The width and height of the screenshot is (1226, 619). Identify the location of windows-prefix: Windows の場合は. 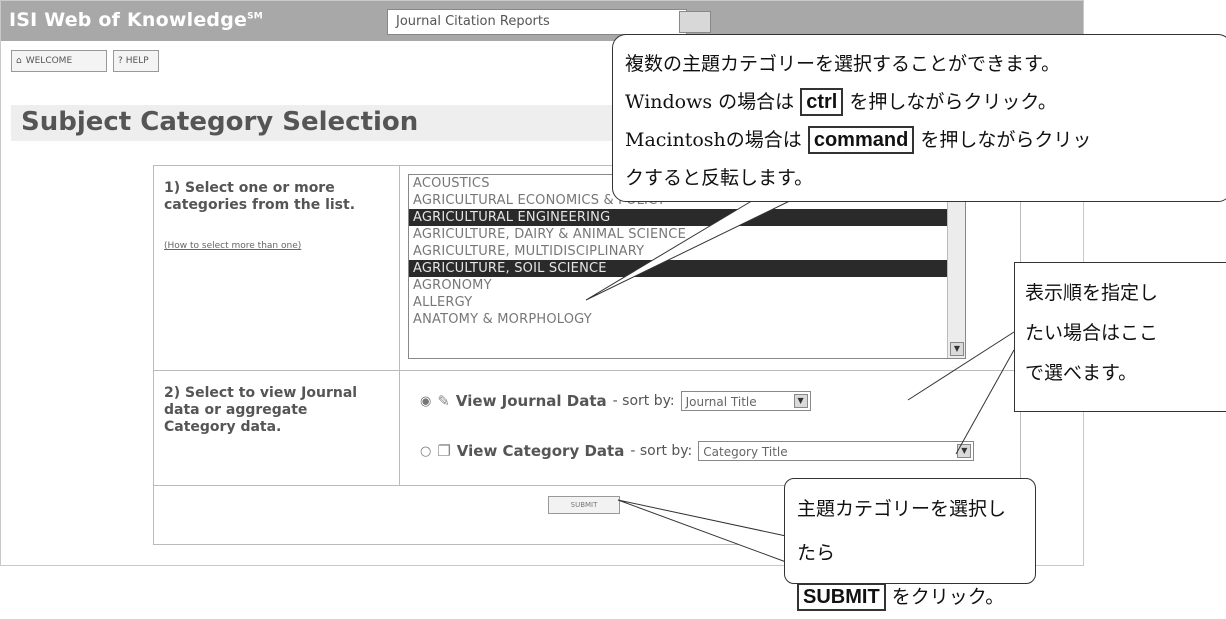
(713, 102).